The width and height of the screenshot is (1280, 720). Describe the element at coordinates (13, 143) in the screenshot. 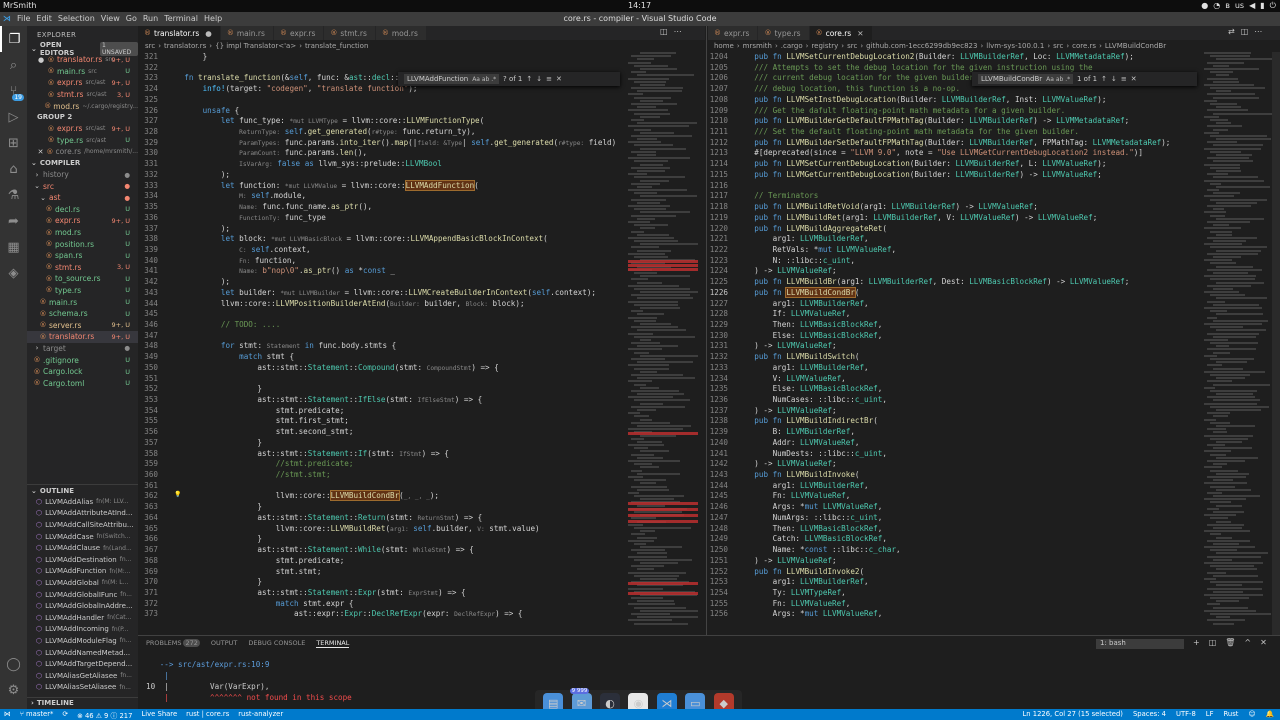

I see `extensions-icon: ⊞` at that location.